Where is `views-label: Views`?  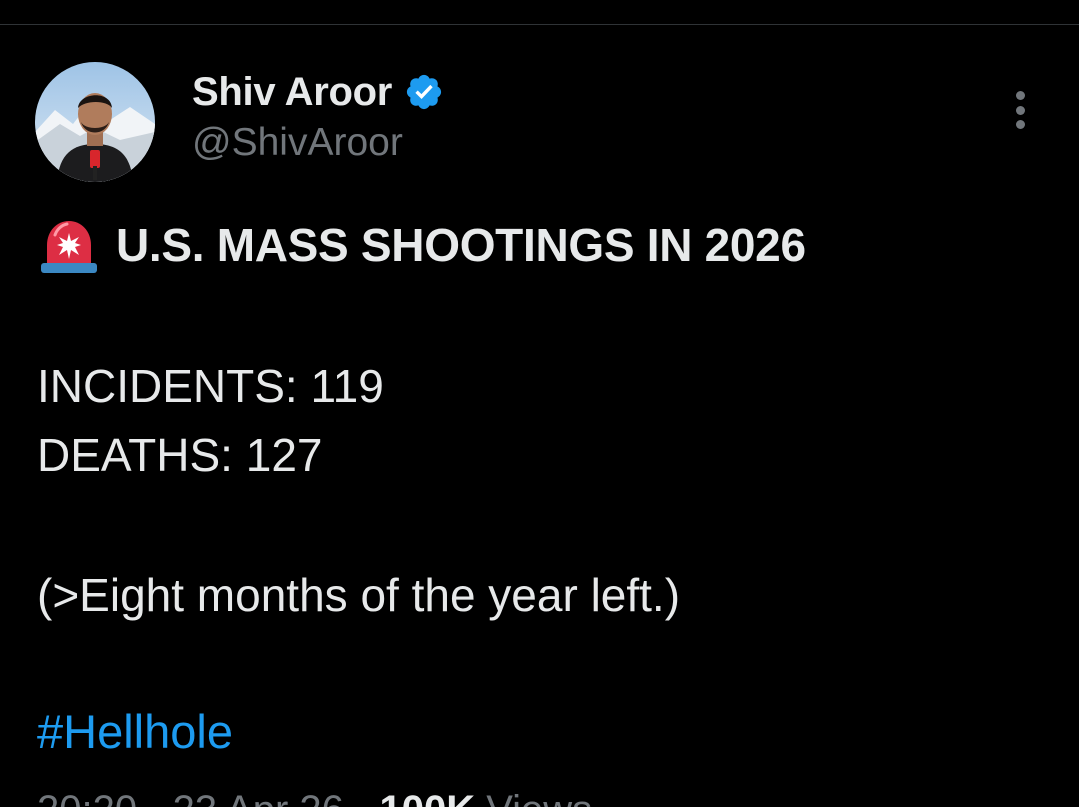
views-label: Views is located at coordinates (533, 797).